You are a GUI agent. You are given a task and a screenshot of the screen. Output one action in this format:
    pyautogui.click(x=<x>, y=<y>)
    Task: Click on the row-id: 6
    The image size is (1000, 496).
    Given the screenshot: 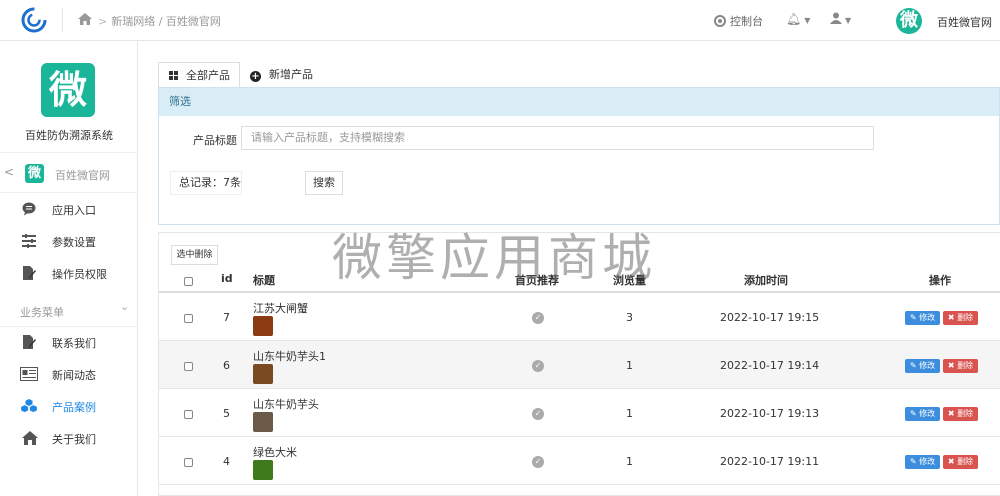 What is the action you would take?
    pyautogui.click(x=226, y=365)
    